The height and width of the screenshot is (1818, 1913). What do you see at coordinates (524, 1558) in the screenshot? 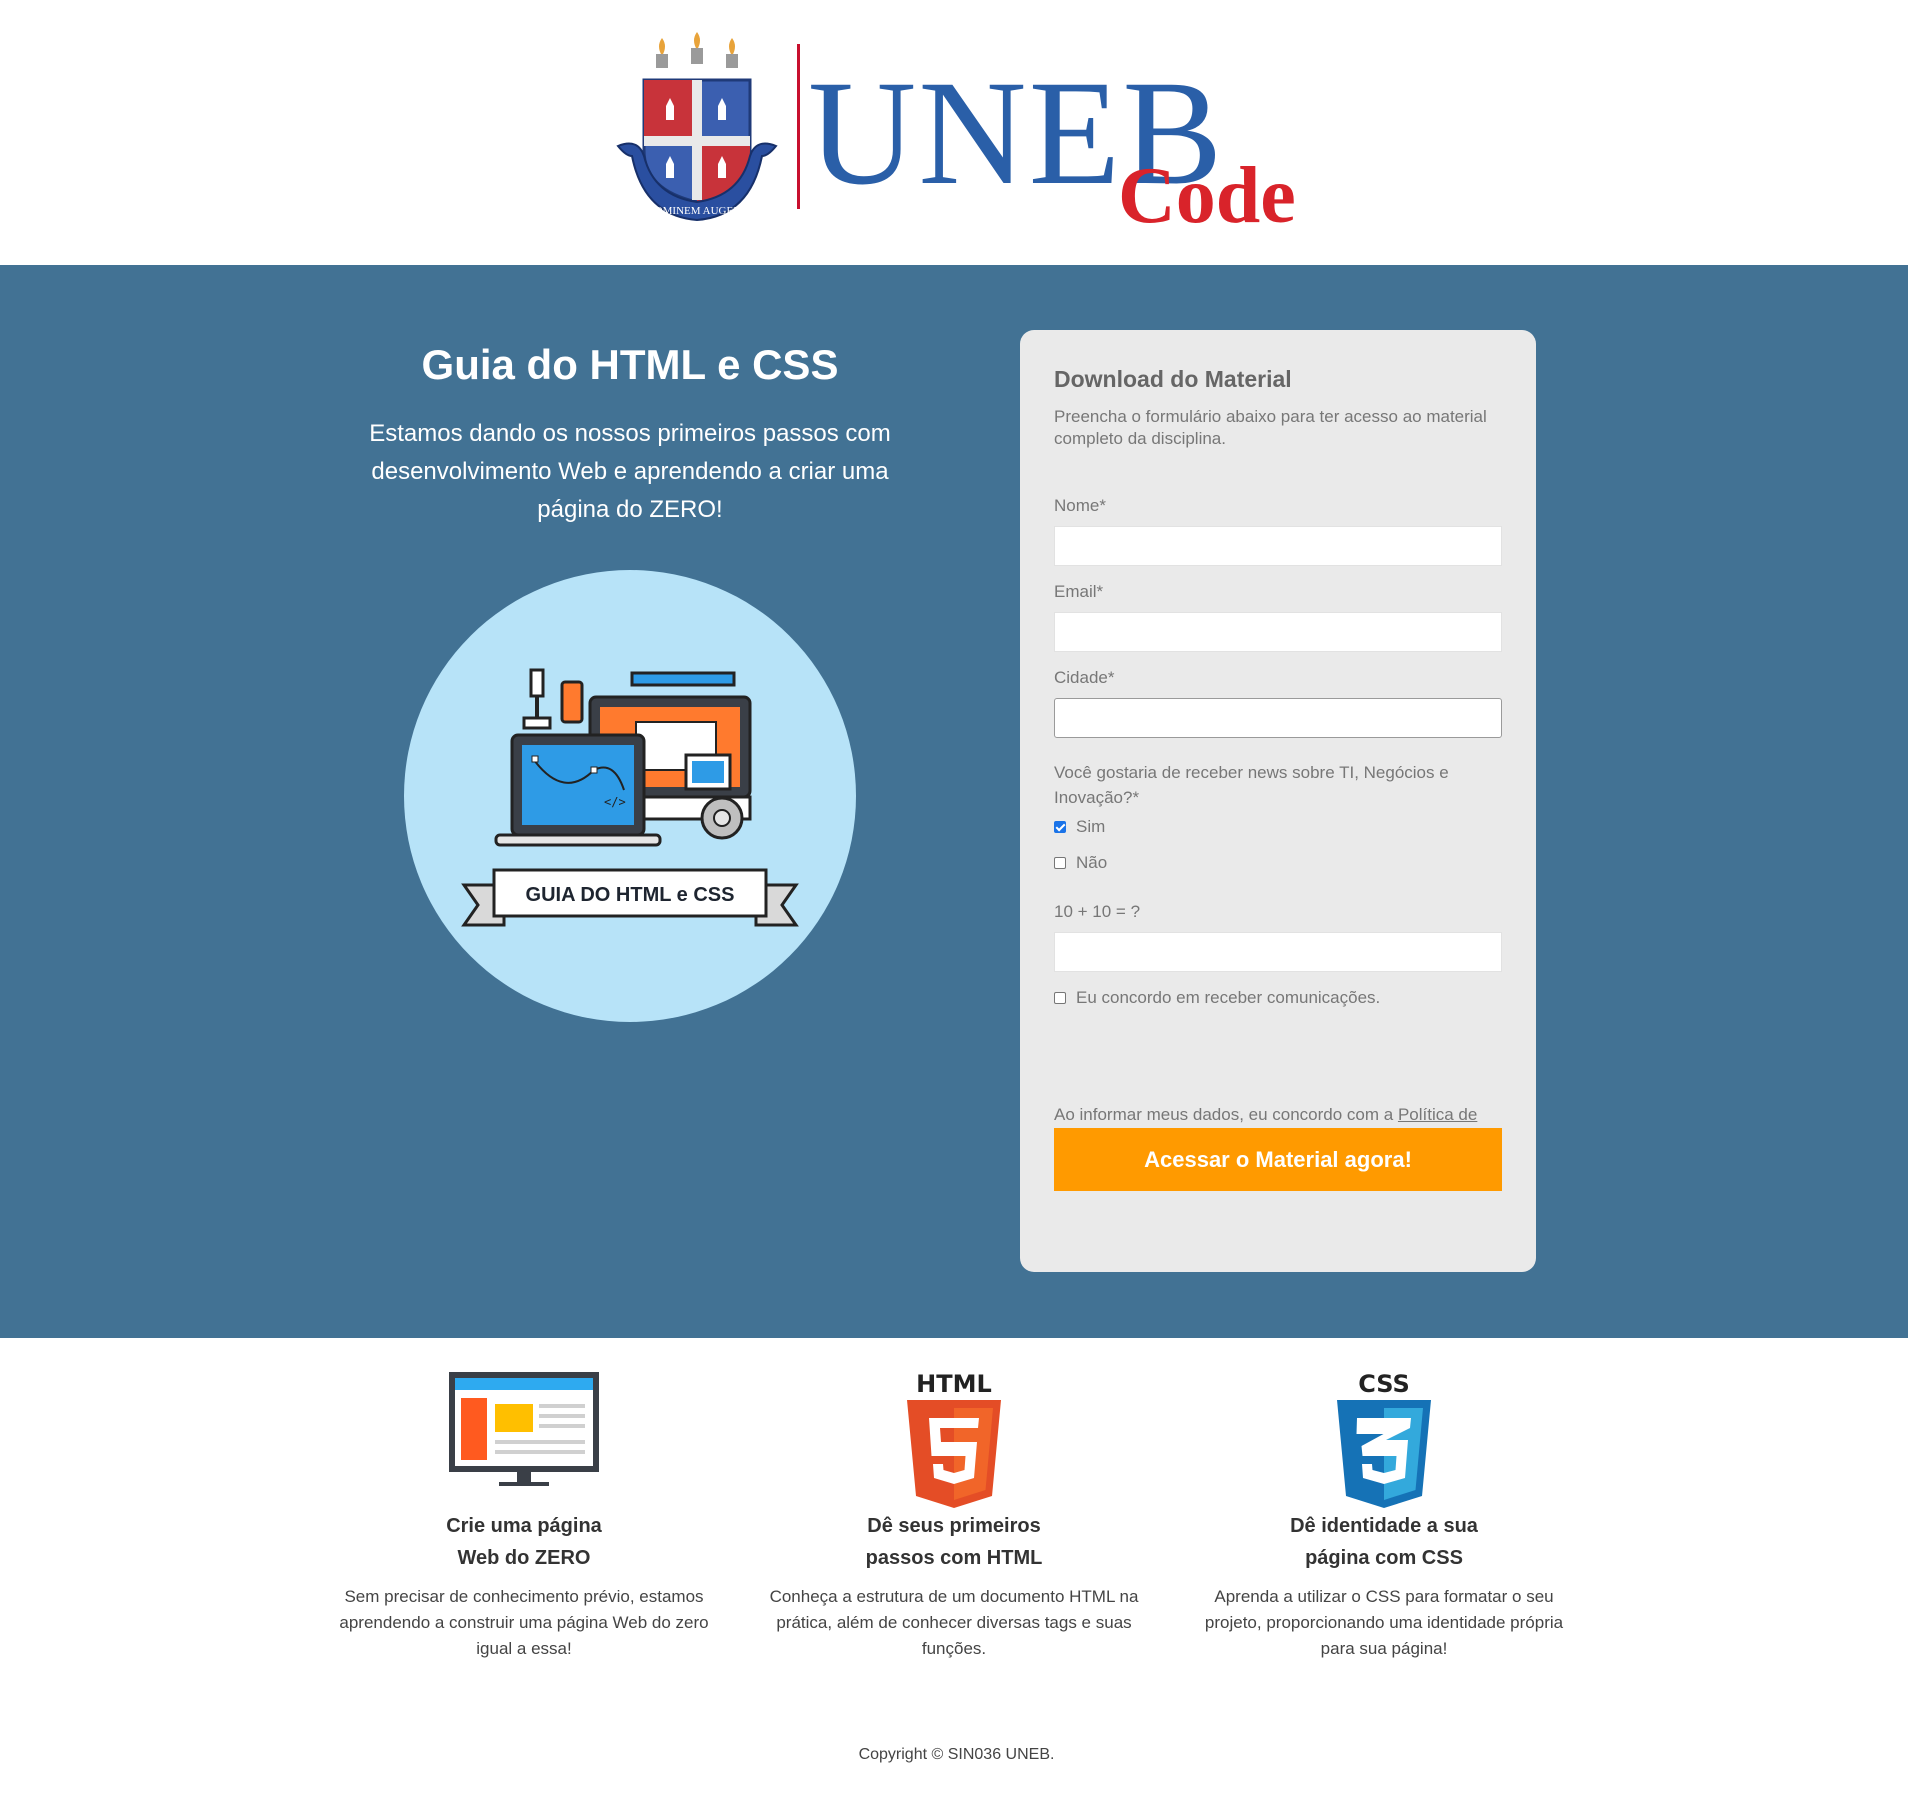
I see `feature-title-line2: Web do ZERO` at bounding box center [524, 1558].